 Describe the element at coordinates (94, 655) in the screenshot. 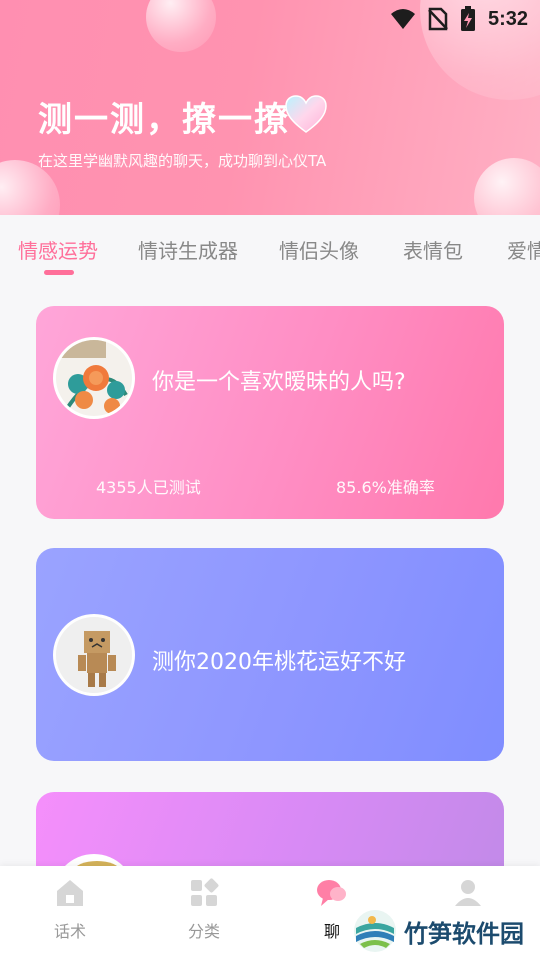

I see `cardboard-robot-avatar` at that location.